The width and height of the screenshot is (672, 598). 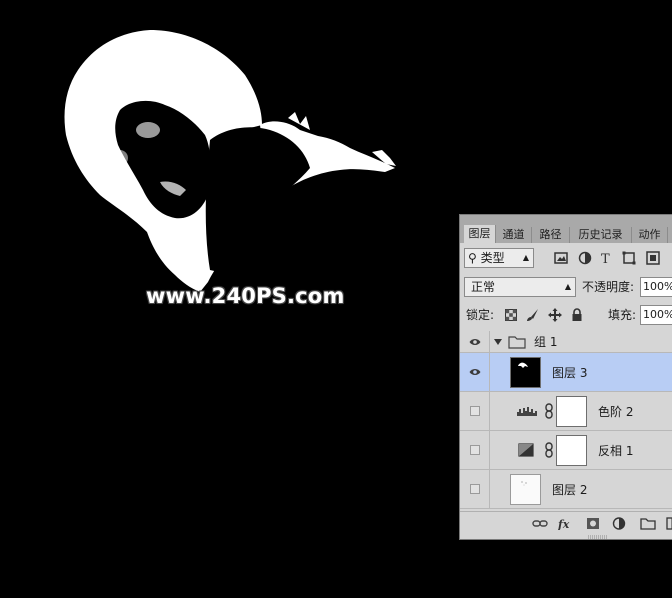 What do you see at coordinates (593, 523) in the screenshot?
I see `add-mask-icon` at bounding box center [593, 523].